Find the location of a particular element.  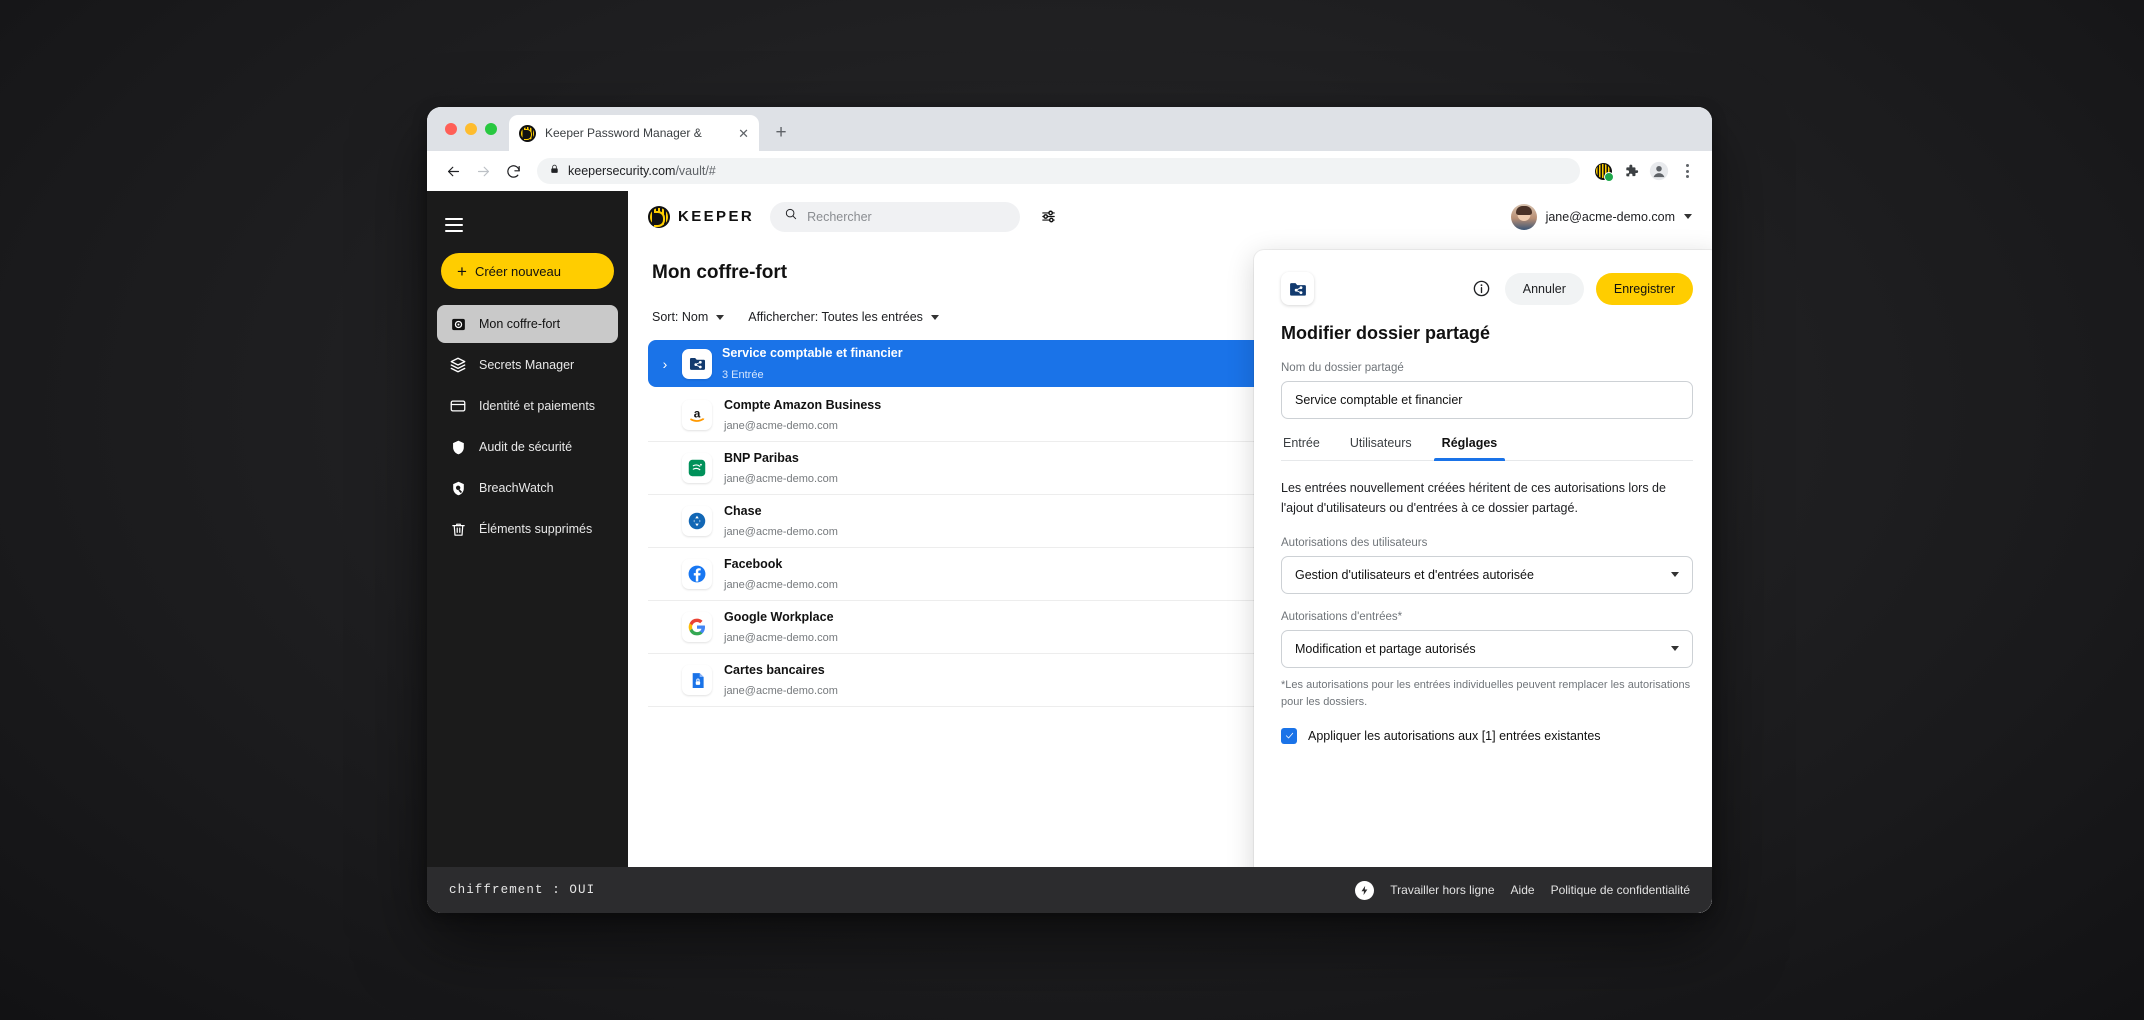

browser-tab-strip: Keeper Password Manager & ✕ + is located at coordinates (1069, 129).